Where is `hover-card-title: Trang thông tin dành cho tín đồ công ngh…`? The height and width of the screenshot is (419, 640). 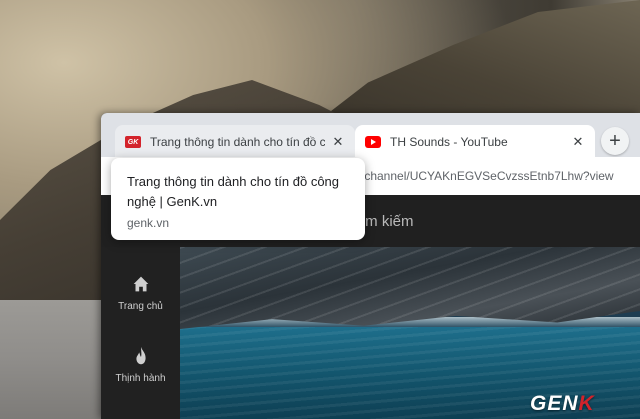
hover-card-title: Trang thông tin dành cho tín đồ công ngh… is located at coordinates (233, 191).